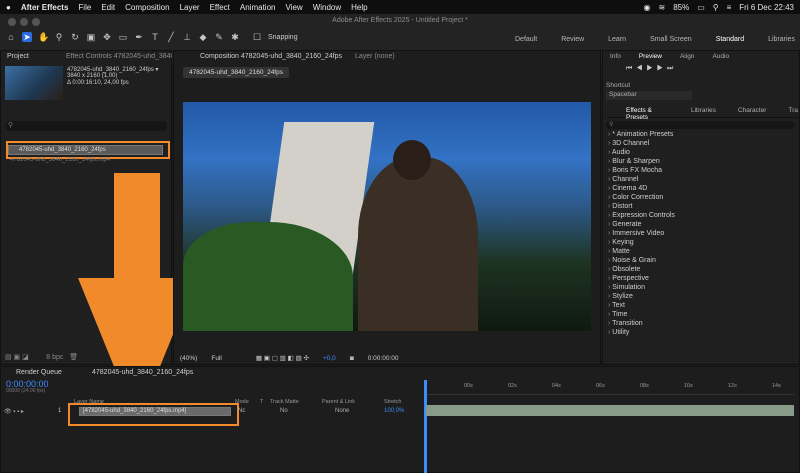 This screenshot has height=473, width=800. I want to click on stretch-value: 100,0%, so click(394, 411).